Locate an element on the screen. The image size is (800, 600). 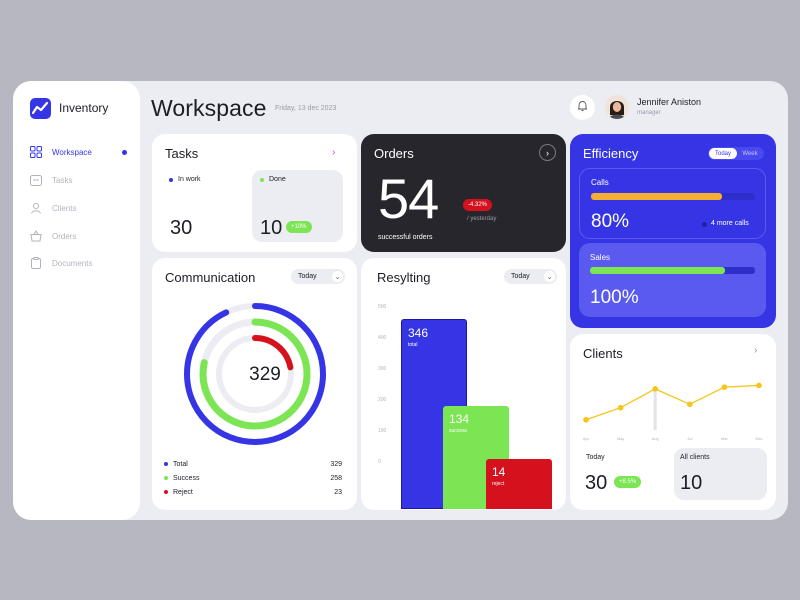
brand-name: Inventory is located at coordinates (84, 108).